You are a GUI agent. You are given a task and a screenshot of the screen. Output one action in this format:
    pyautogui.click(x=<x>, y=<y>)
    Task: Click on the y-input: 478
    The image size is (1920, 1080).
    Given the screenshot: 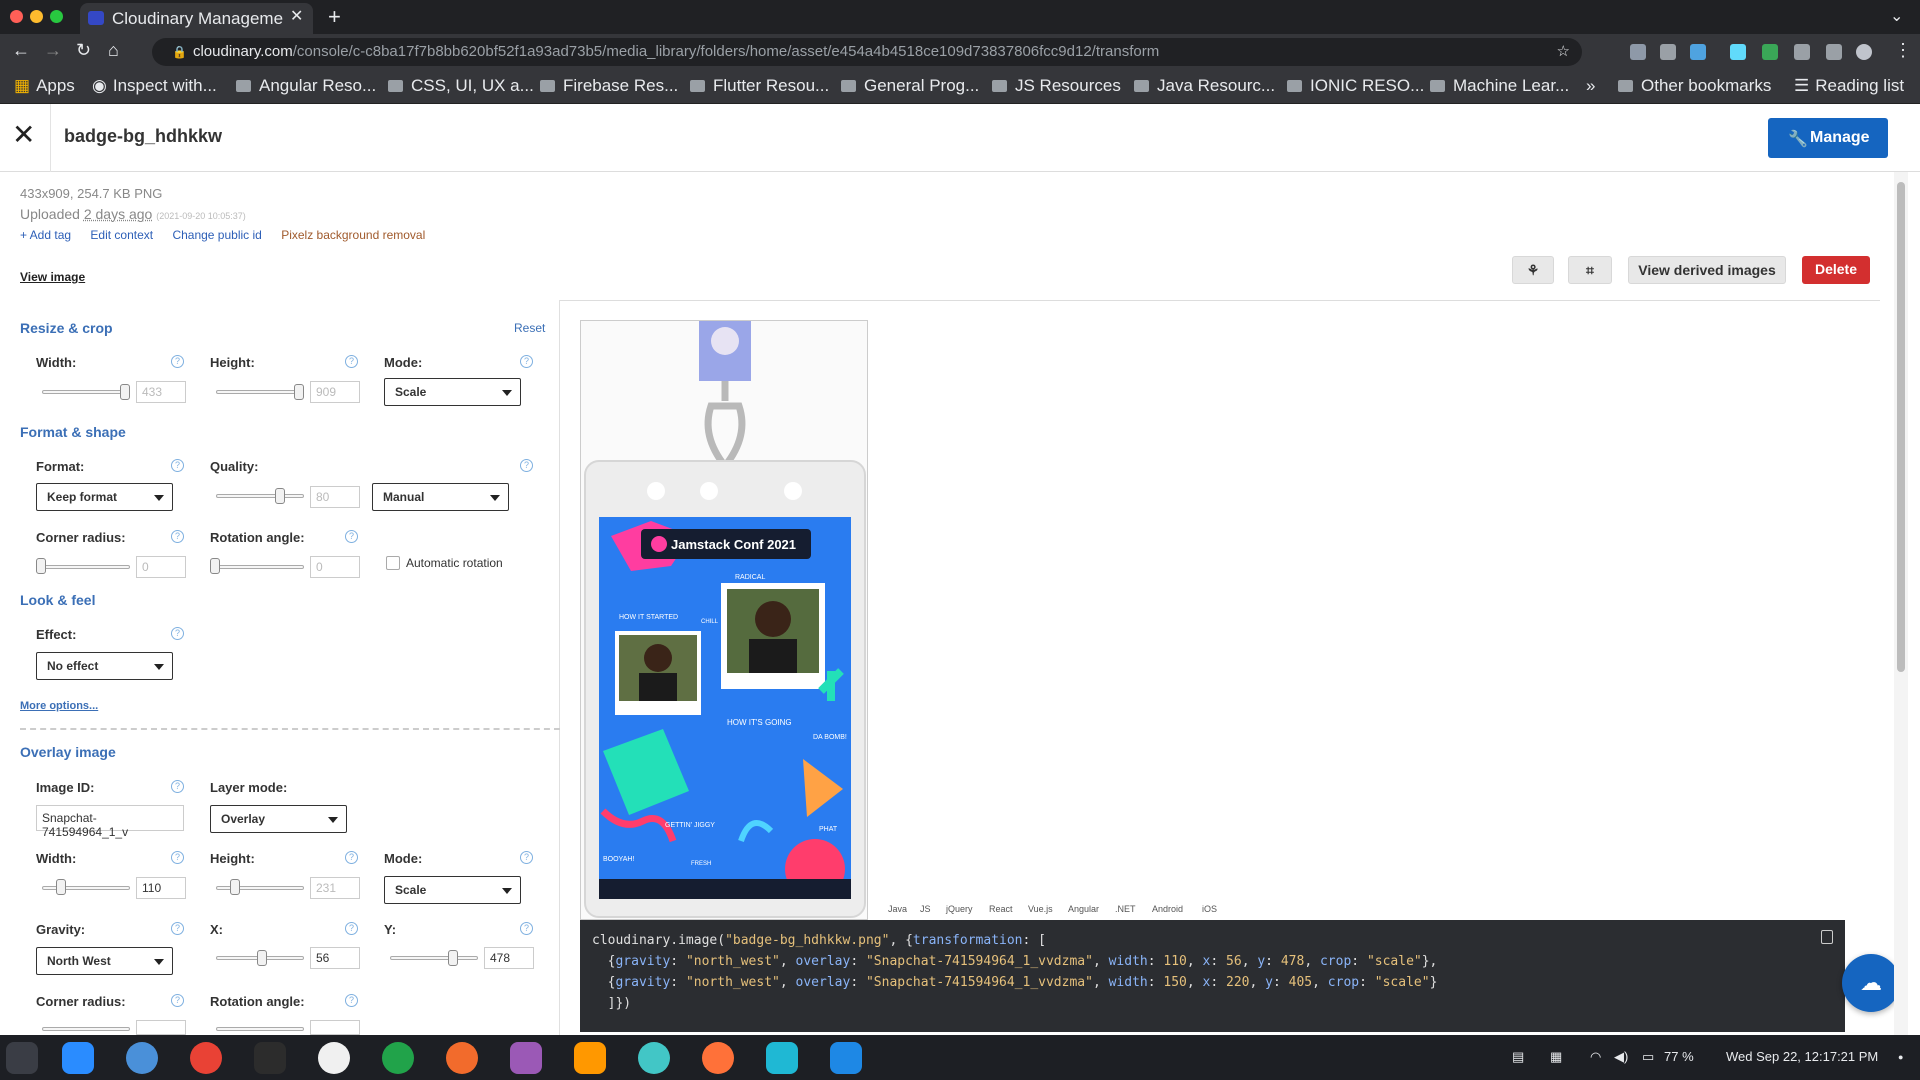 What is the action you would take?
    pyautogui.click(x=509, y=958)
    